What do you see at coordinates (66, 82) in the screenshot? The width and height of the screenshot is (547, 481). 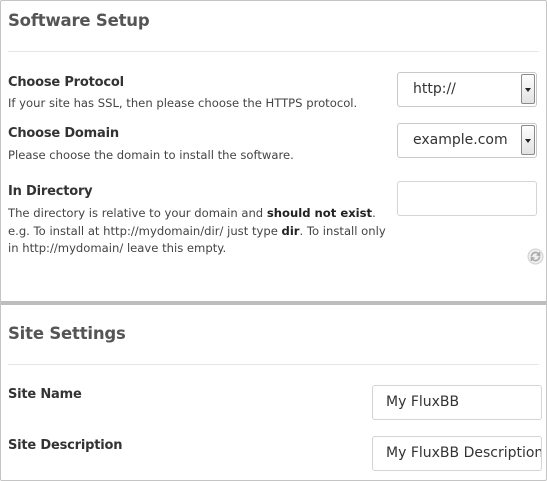 I see `protocol-label: Choose Protocol` at bounding box center [66, 82].